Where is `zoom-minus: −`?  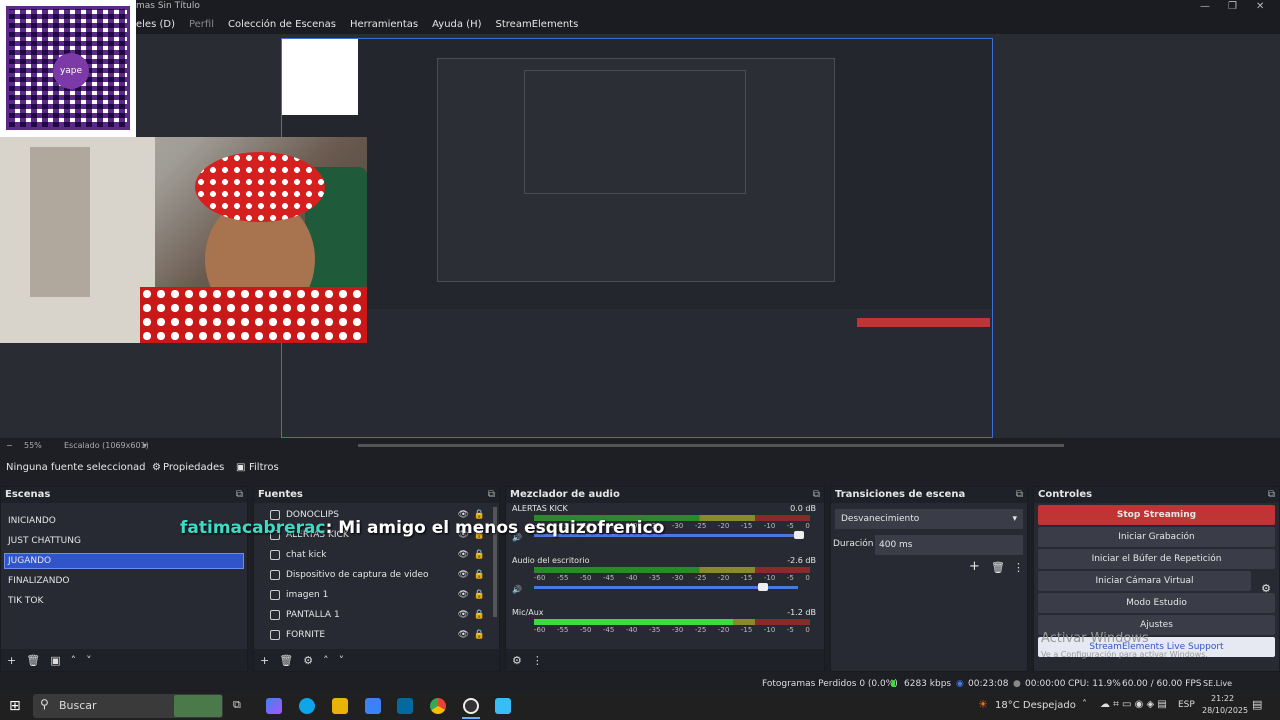 zoom-minus: − is located at coordinates (9, 446).